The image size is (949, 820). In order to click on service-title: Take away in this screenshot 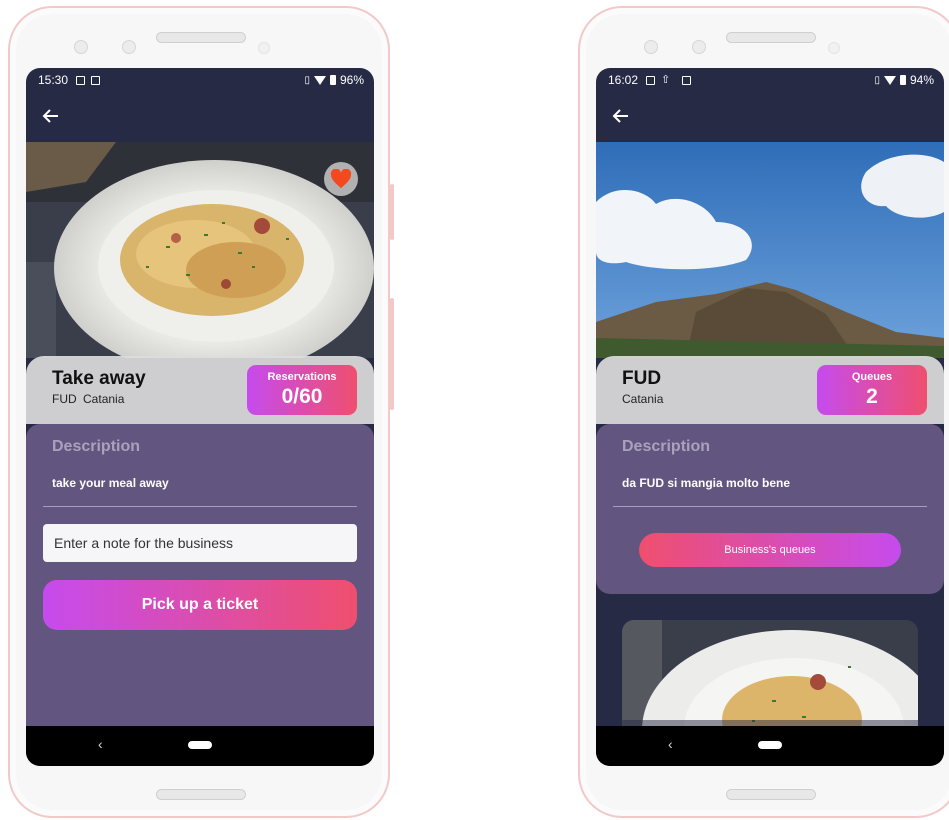, I will do `click(99, 378)`.